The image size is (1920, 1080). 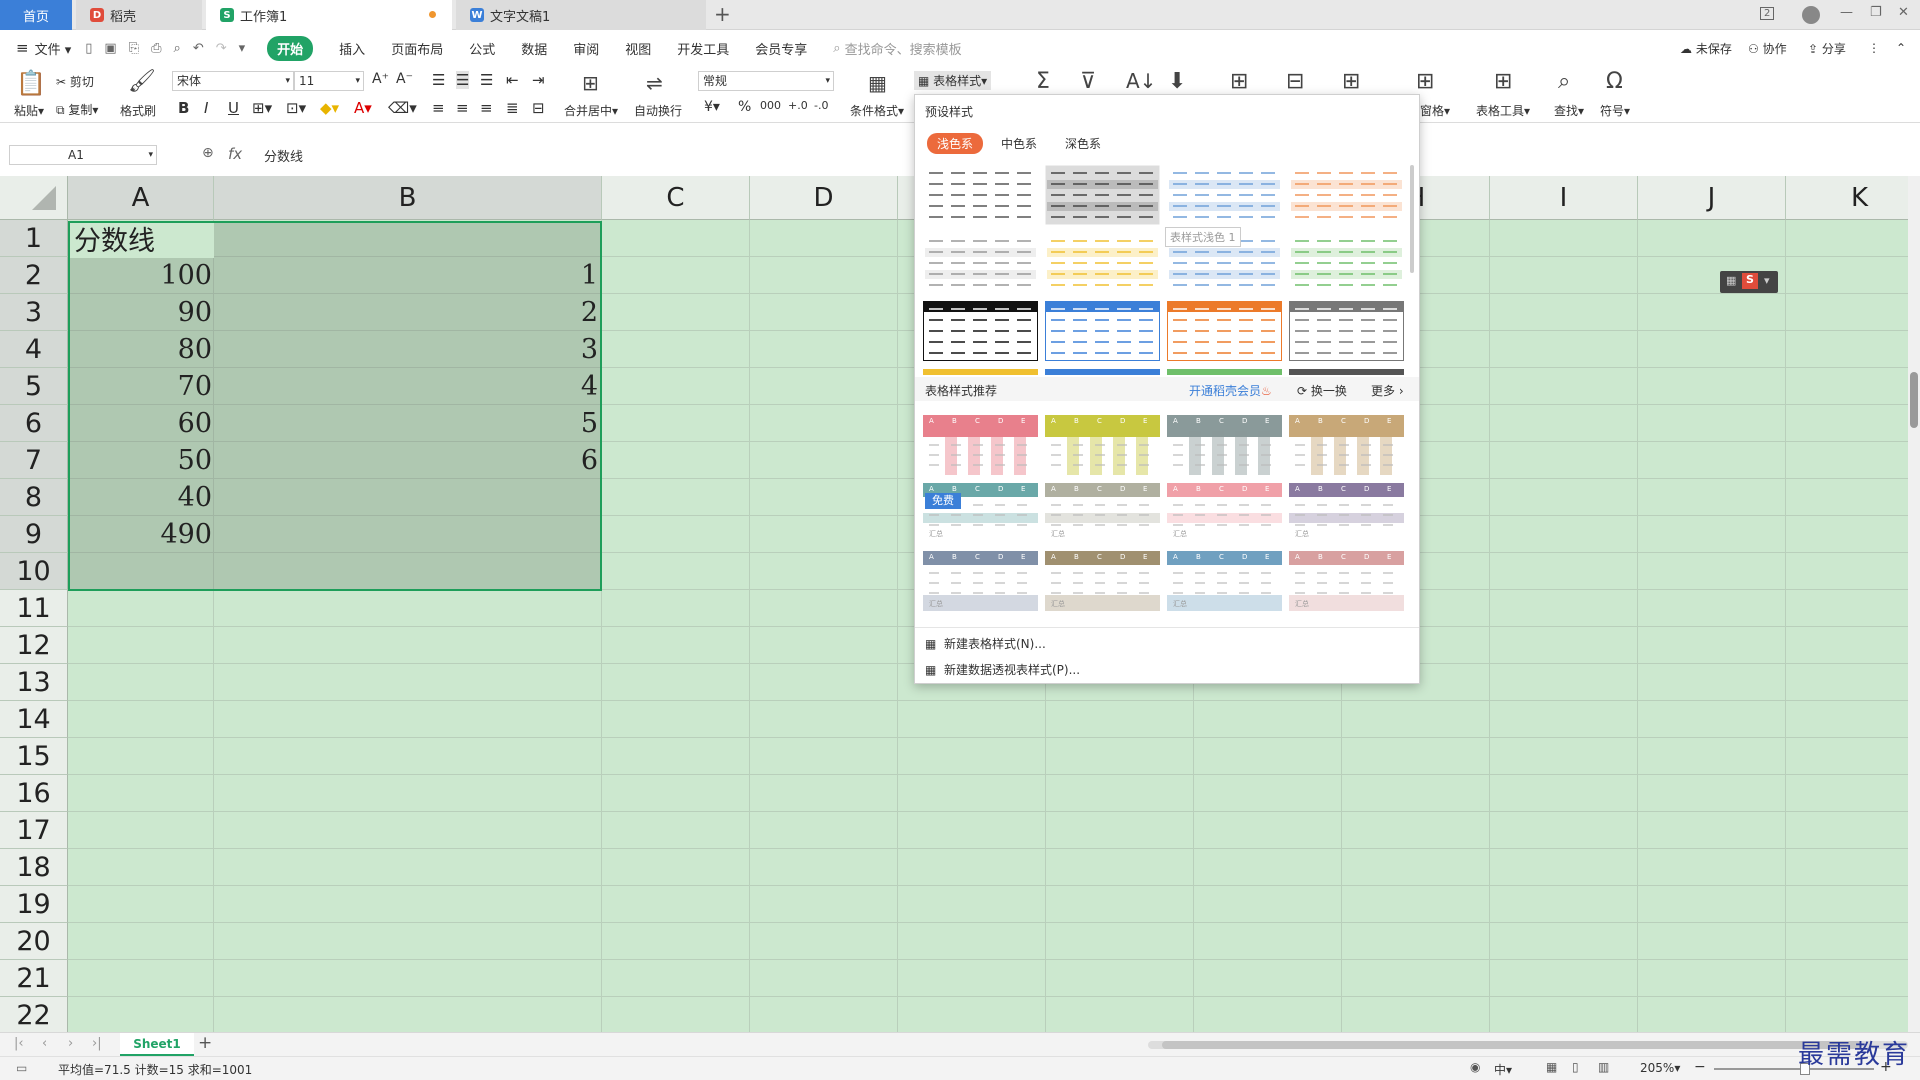 What do you see at coordinates (141, 275) in the screenshot?
I see `cell-a2: 100` at bounding box center [141, 275].